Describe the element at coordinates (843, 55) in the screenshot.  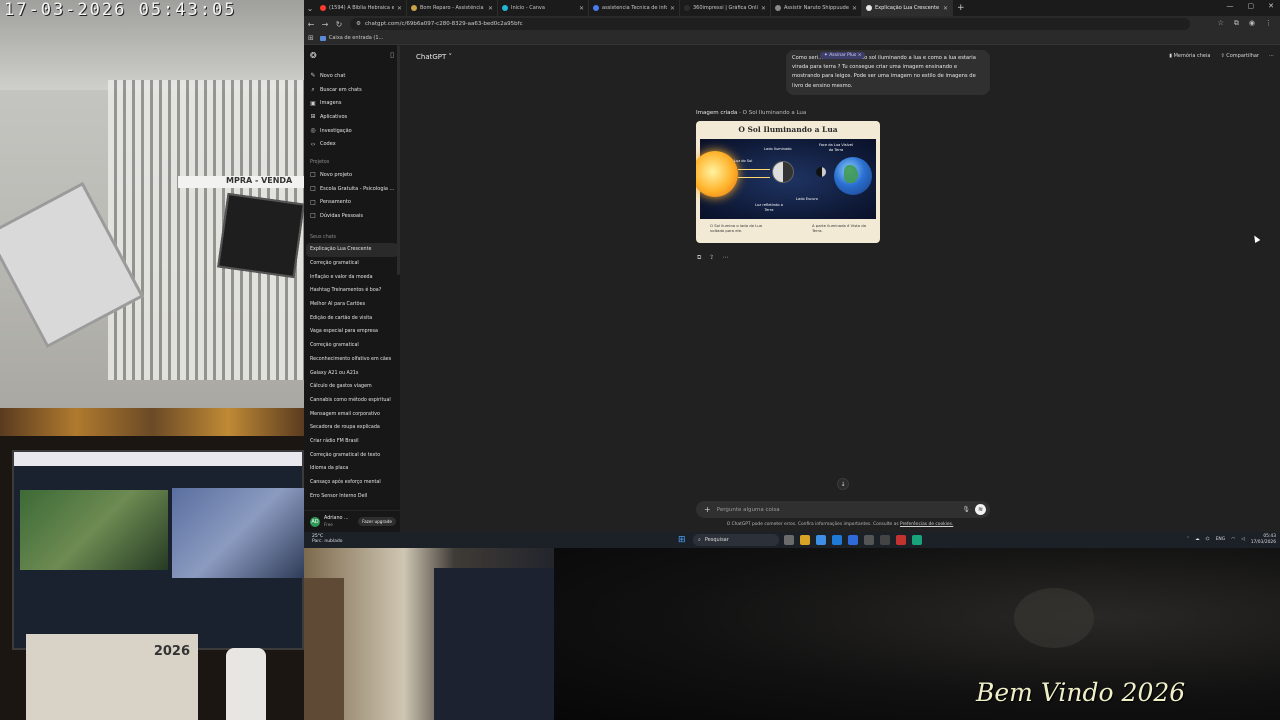
I see `subscribe-plus-badge: ✦ Assinar Plus ×` at that location.